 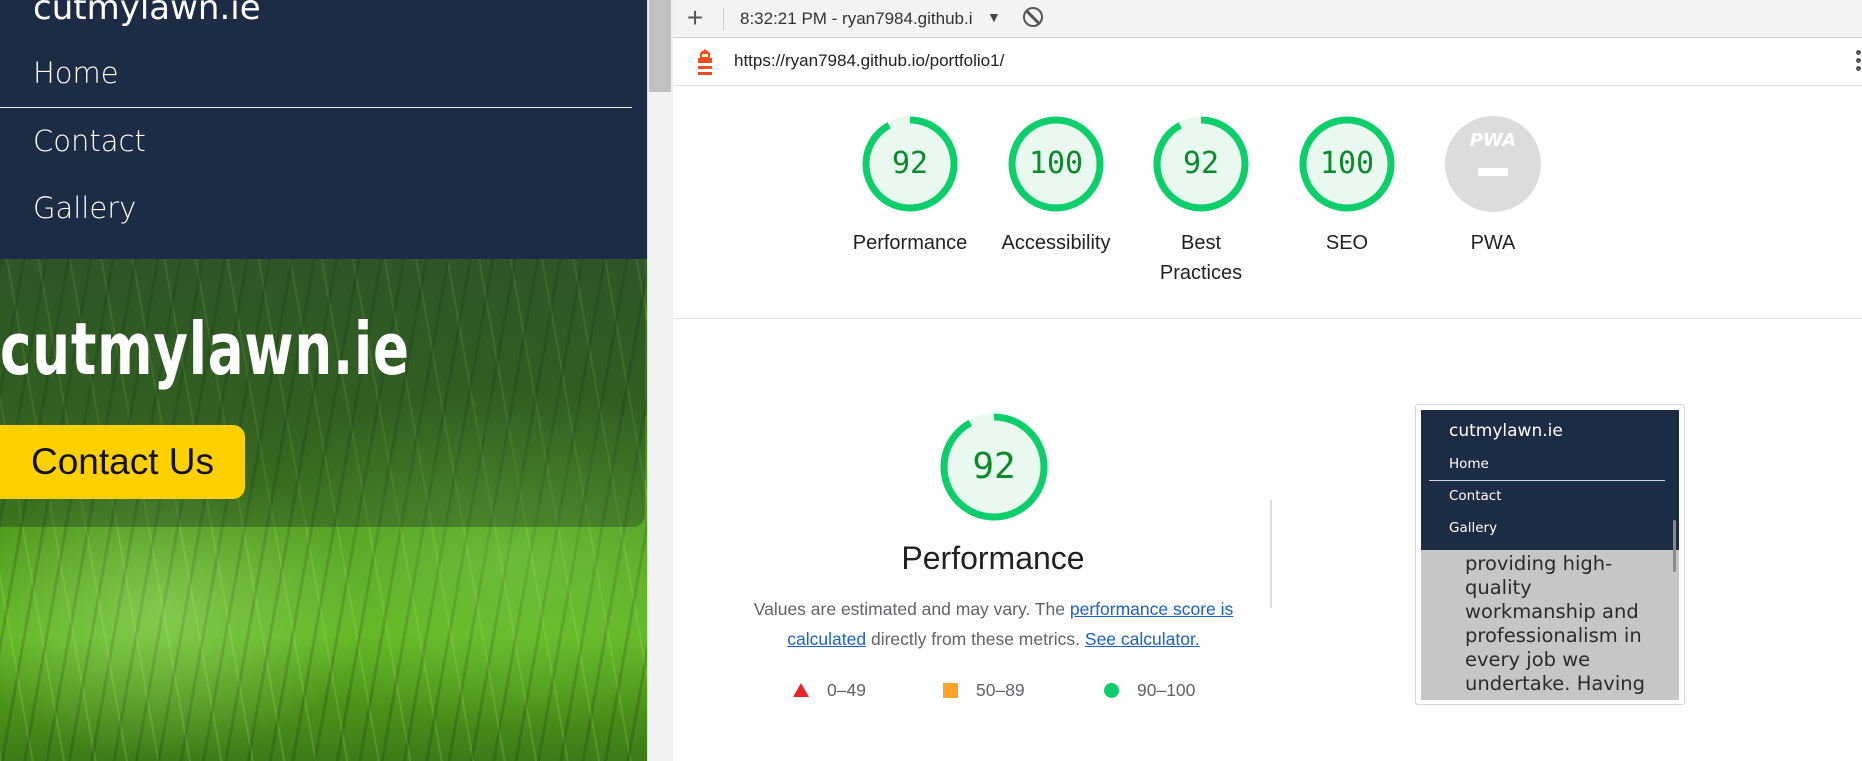 I want to click on nav-item-home: Home, so click(x=76, y=73).